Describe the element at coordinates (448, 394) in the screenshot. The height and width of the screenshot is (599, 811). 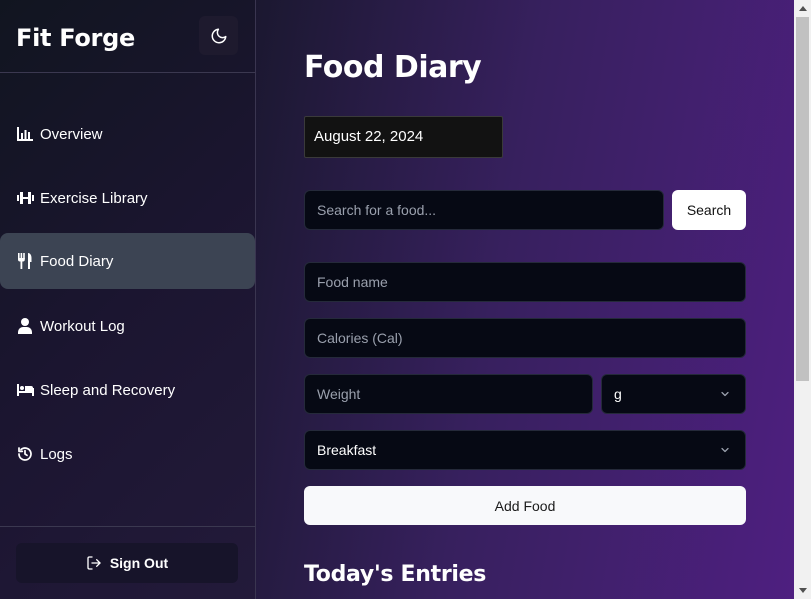
I see `weight-input: Weight` at that location.